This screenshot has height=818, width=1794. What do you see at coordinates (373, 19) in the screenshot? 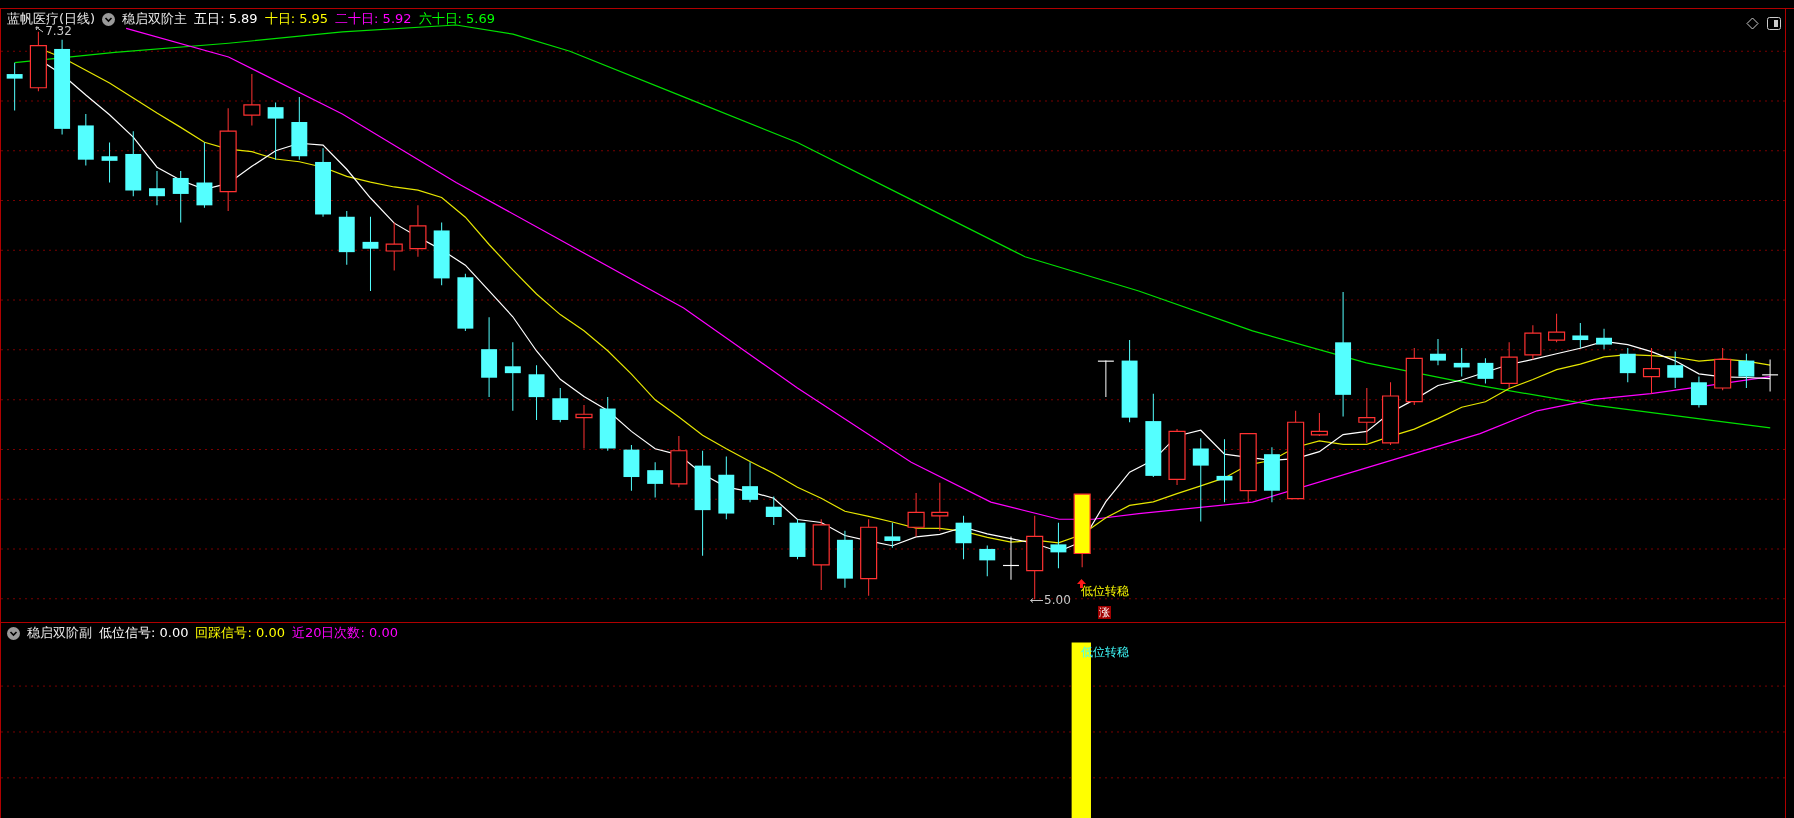
I see `legend-value: 二十日: 5.92` at bounding box center [373, 19].